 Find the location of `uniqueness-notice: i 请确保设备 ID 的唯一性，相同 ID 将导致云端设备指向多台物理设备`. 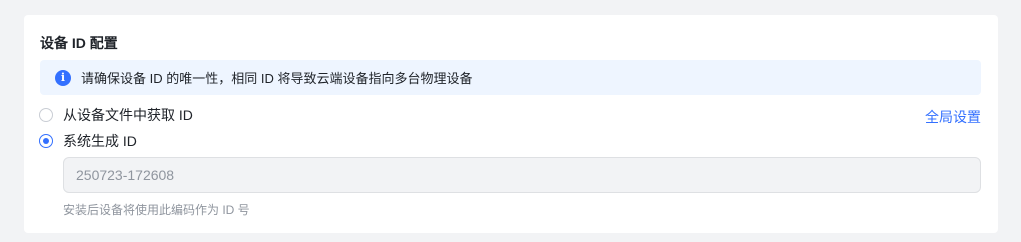

uniqueness-notice: i 请确保设备 ID 的唯一性，相同 ID 将导致云端设备指向多台物理设备 is located at coordinates (510, 77).